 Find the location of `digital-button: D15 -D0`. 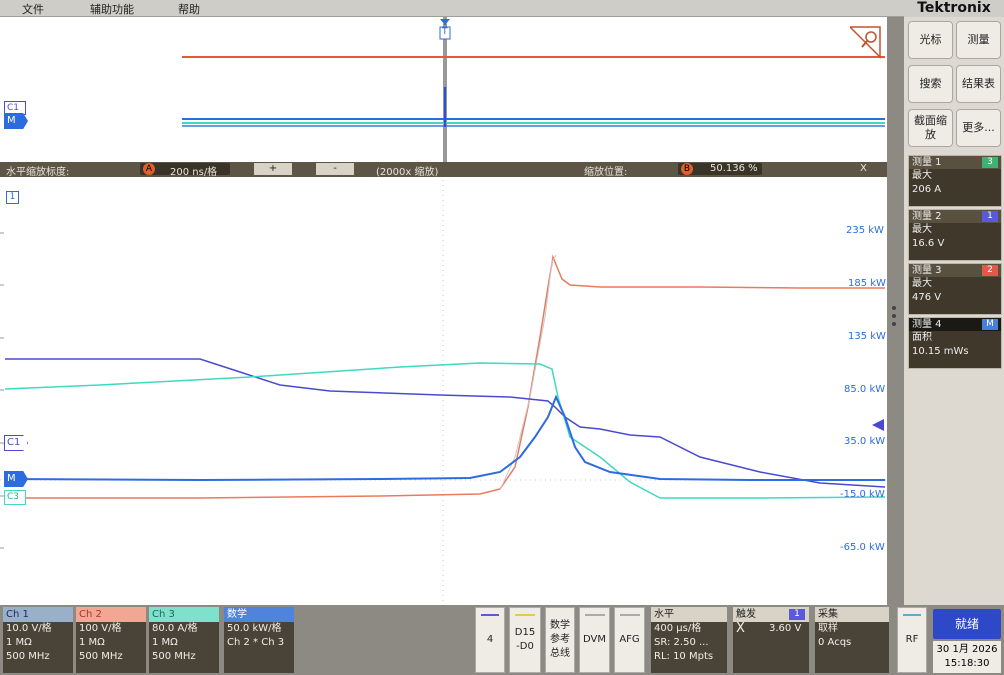

digital-button: D15 -D0 is located at coordinates (525, 640).